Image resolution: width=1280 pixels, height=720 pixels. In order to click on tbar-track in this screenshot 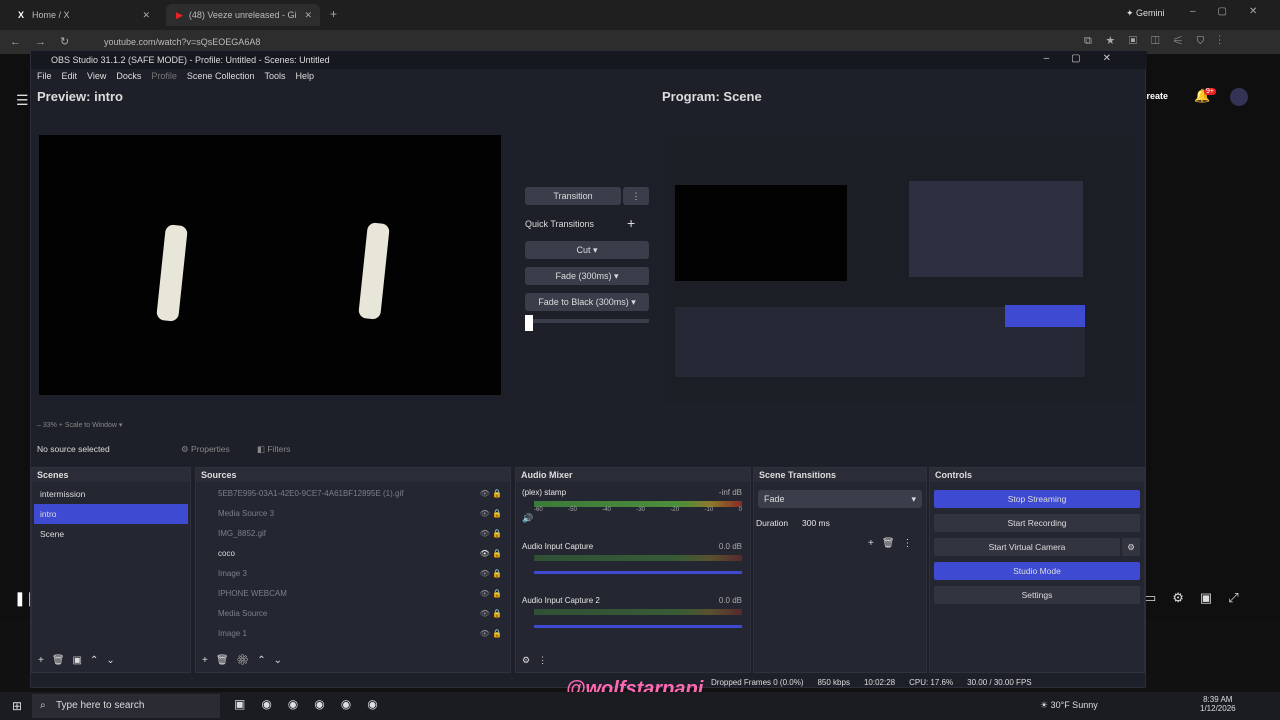, I will do `click(587, 321)`.